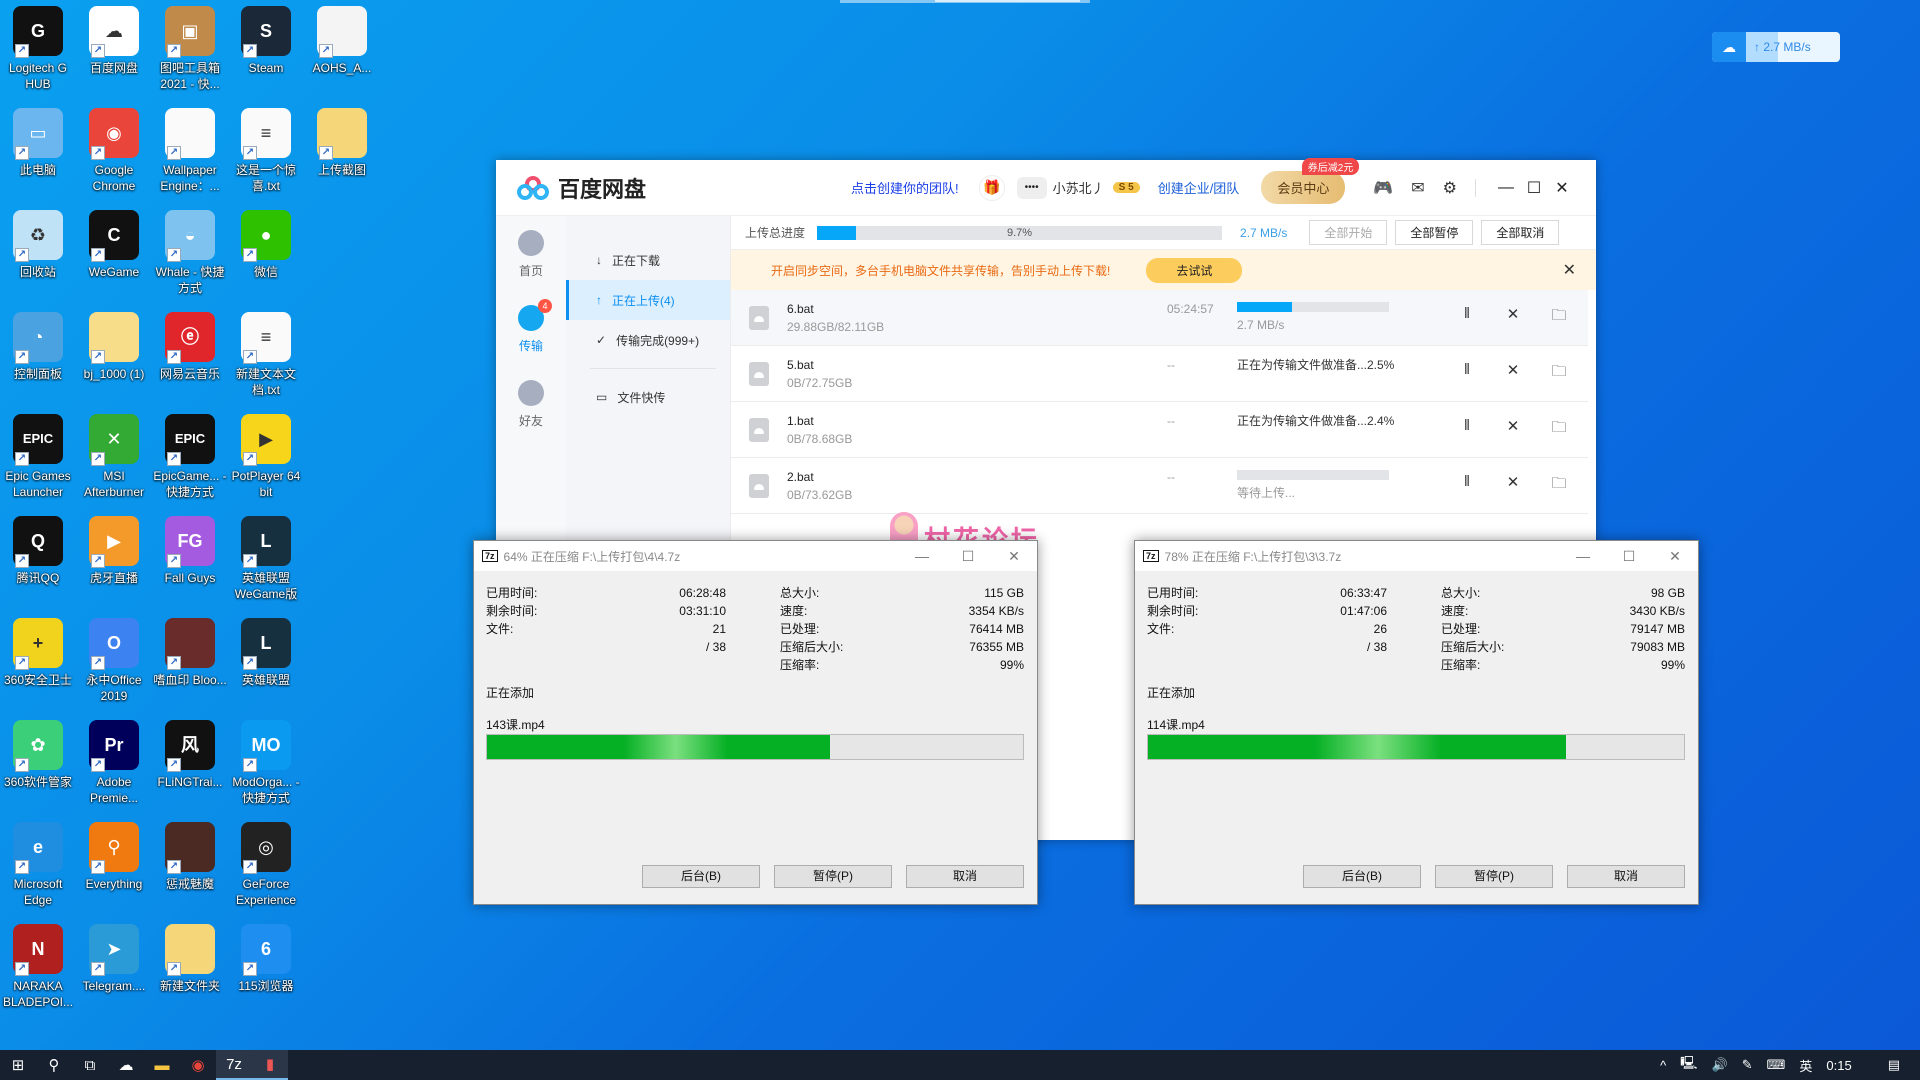 This screenshot has width=1920, height=1080. Describe the element at coordinates (1434, 232) in the screenshot. I see `pause-all-button: 全部暂停` at that location.